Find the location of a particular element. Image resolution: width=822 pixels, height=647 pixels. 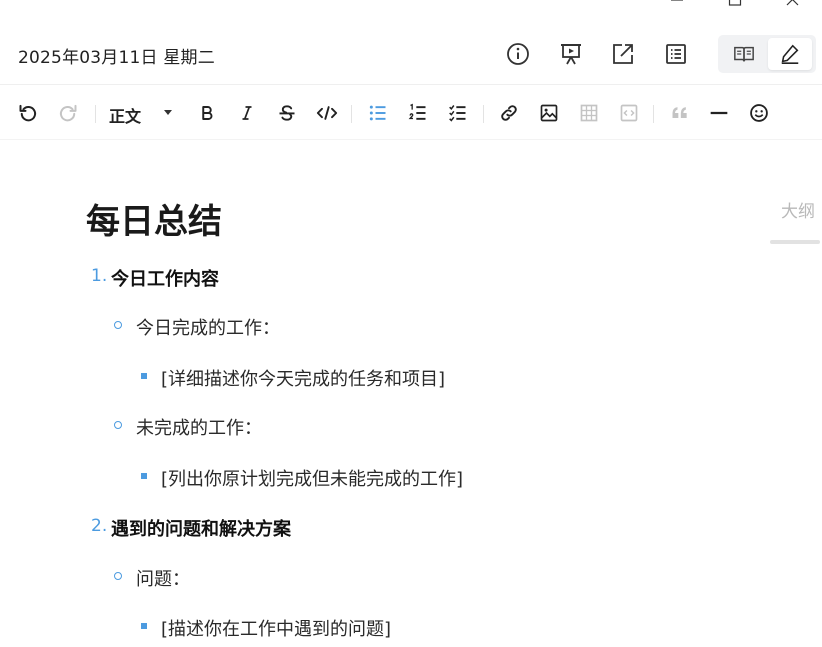

bullet-list-button is located at coordinates (378, 113).